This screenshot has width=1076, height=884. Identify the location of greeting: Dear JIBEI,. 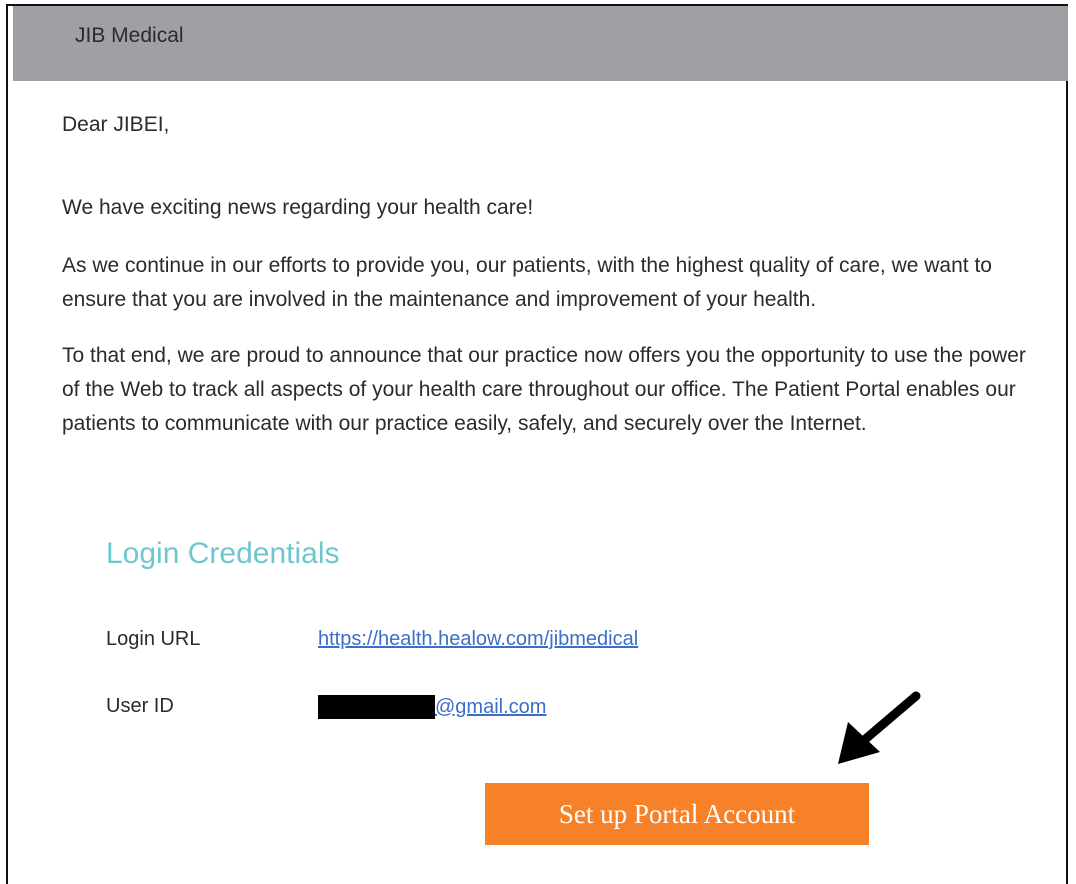
(116, 124).